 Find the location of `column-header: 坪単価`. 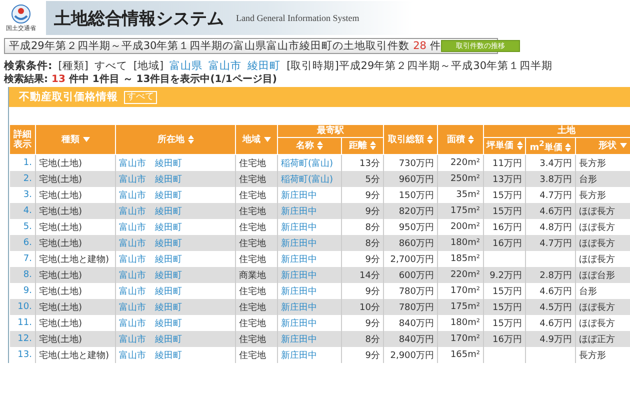

column-header: 坪単価 is located at coordinates (505, 146).